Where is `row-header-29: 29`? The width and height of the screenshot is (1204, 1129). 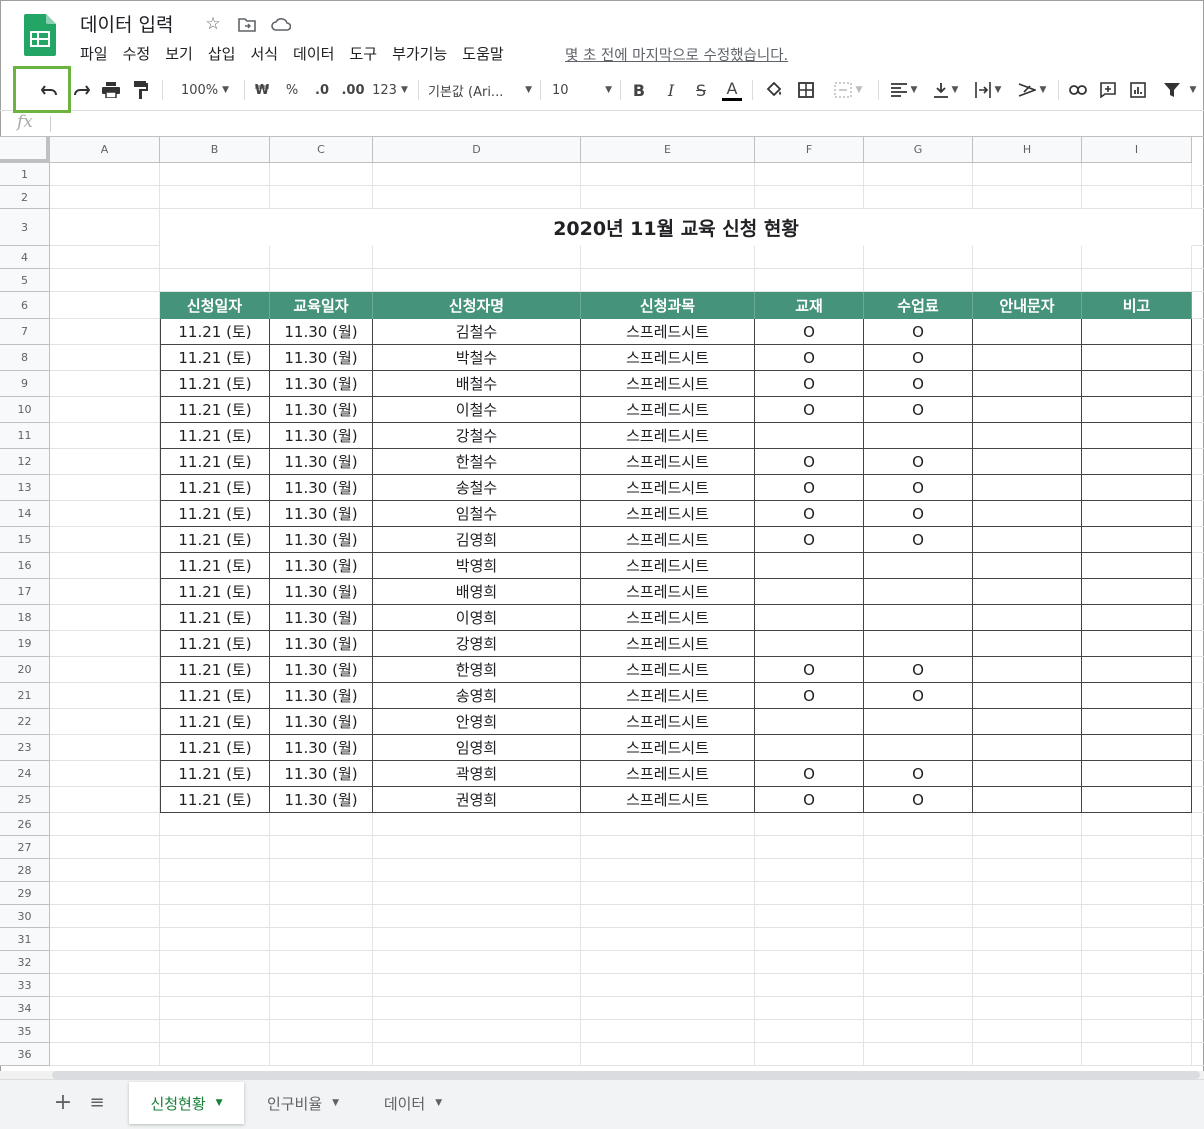 row-header-29: 29 is located at coordinates (25, 893).